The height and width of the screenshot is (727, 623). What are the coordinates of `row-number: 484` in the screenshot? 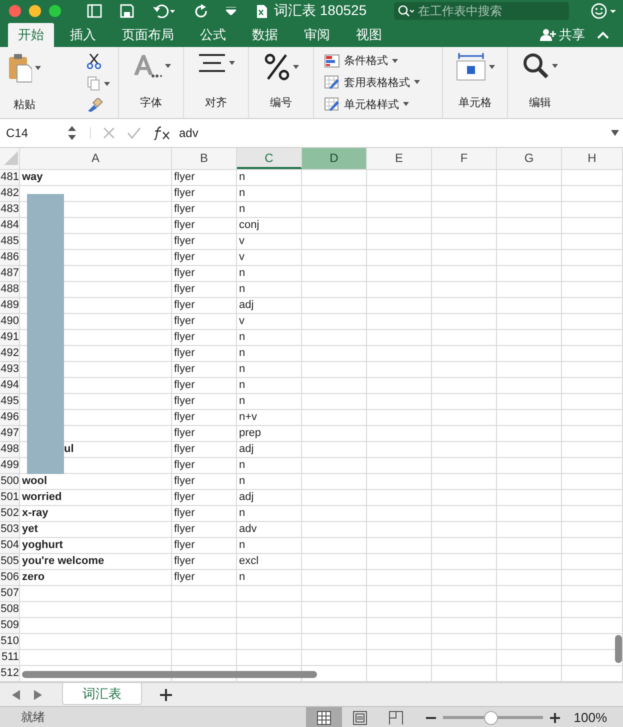 It's located at (10, 225).